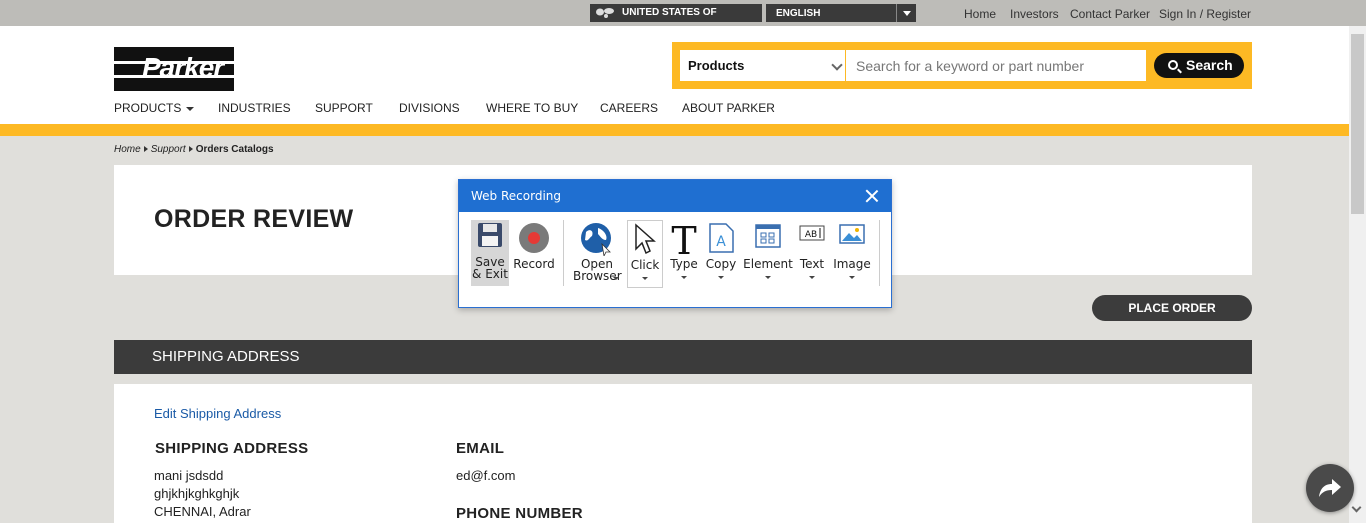 The width and height of the screenshot is (1366, 523). Describe the element at coordinates (852, 253) in the screenshot. I see `image-button: Image` at that location.